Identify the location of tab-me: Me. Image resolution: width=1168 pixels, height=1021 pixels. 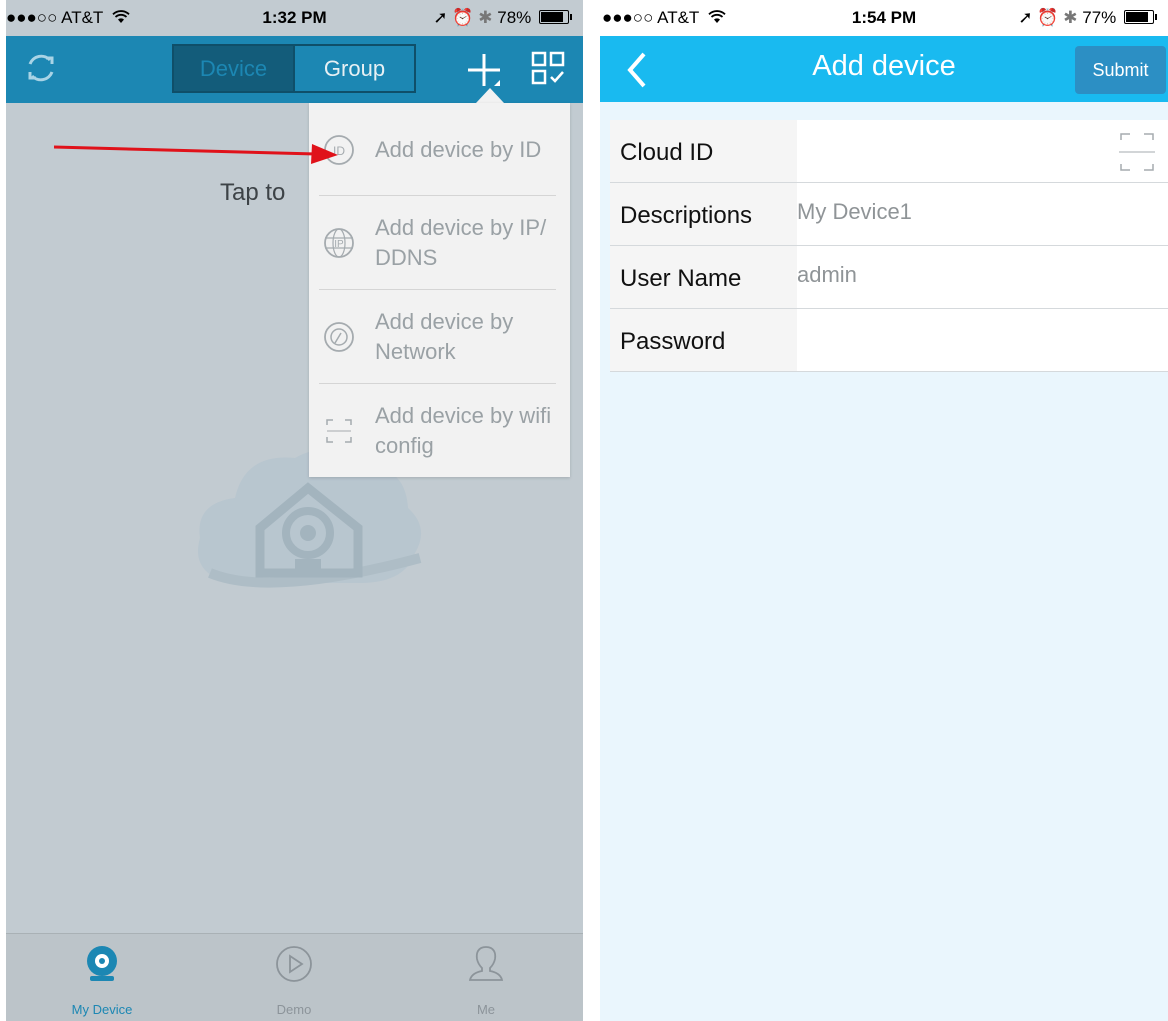
(486, 977).